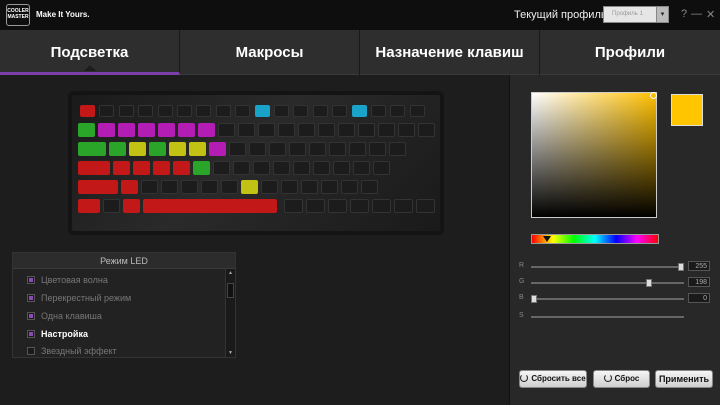 The height and width of the screenshot is (405, 720). What do you see at coordinates (67, 280) in the screenshot?
I see `mode-color-wave: Цветовая волна` at bounding box center [67, 280].